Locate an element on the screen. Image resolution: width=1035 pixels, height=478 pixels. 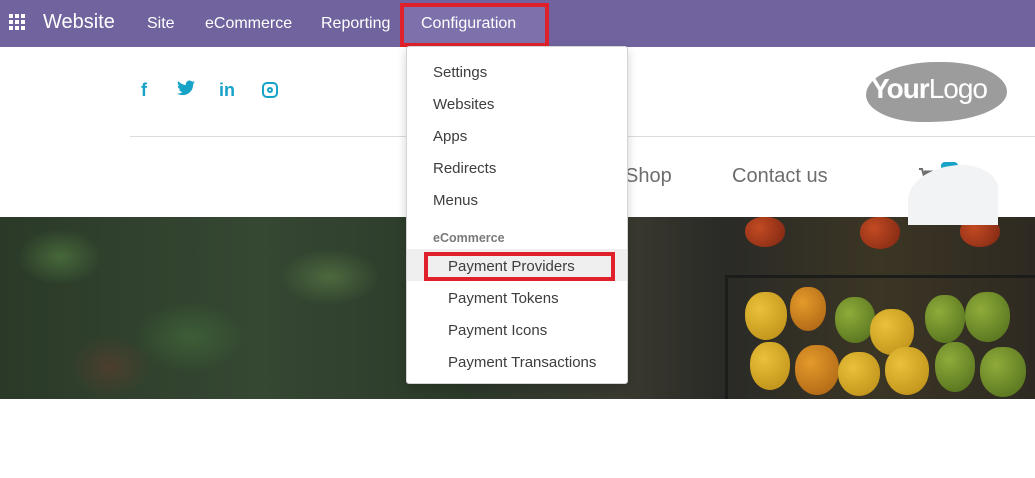
apps-grid-icon is located at coordinates (17, 22).